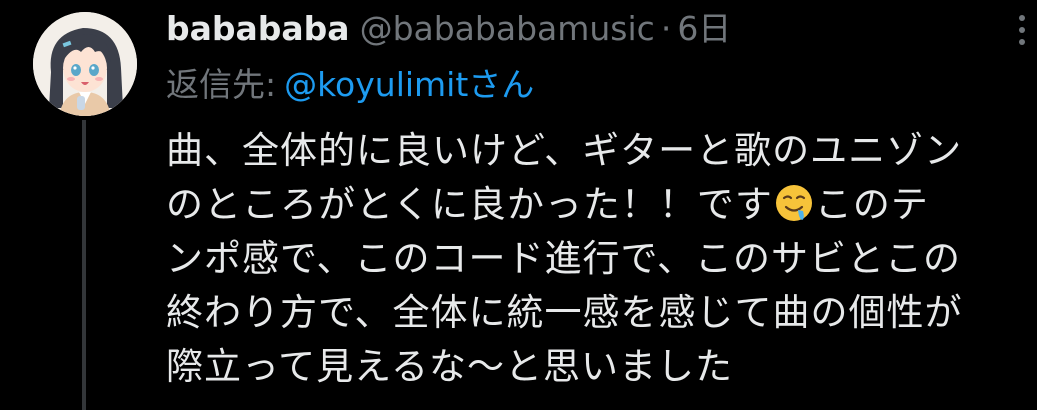 The image size is (1037, 410). What do you see at coordinates (871, 204) in the screenshot?
I see `tweet-text-fragment: このテ` at bounding box center [871, 204].